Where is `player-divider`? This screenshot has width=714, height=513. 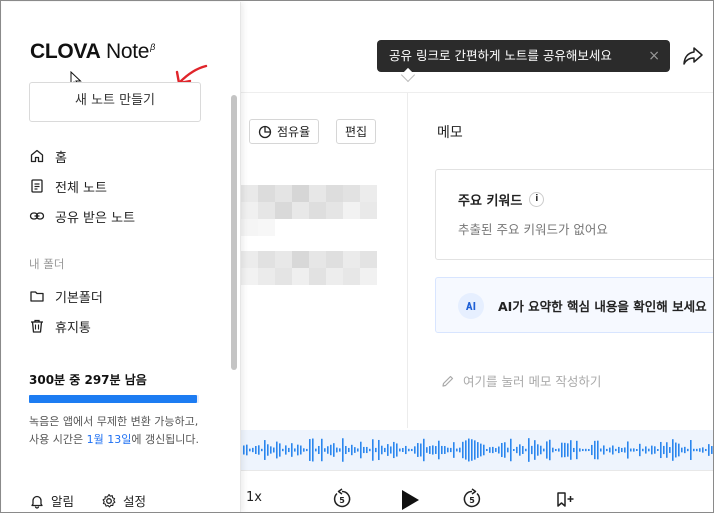 player-divider is located at coordinates (477, 470).